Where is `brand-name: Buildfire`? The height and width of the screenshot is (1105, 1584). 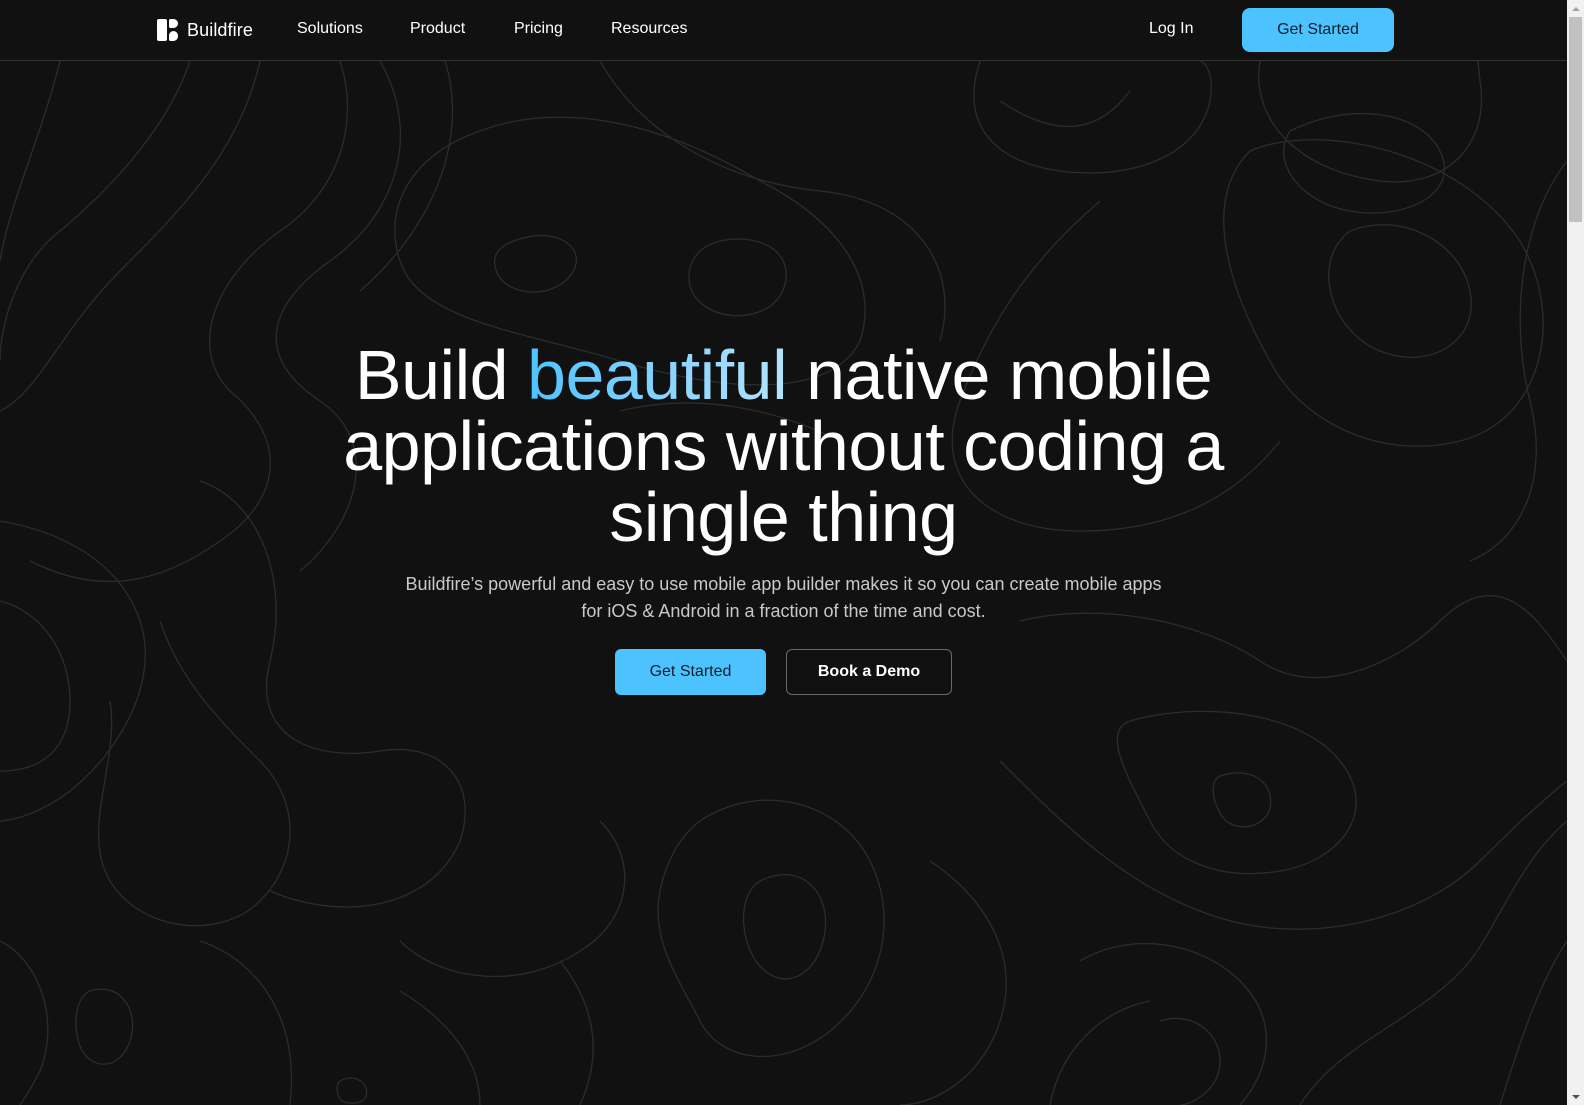 brand-name: Buildfire is located at coordinates (220, 29).